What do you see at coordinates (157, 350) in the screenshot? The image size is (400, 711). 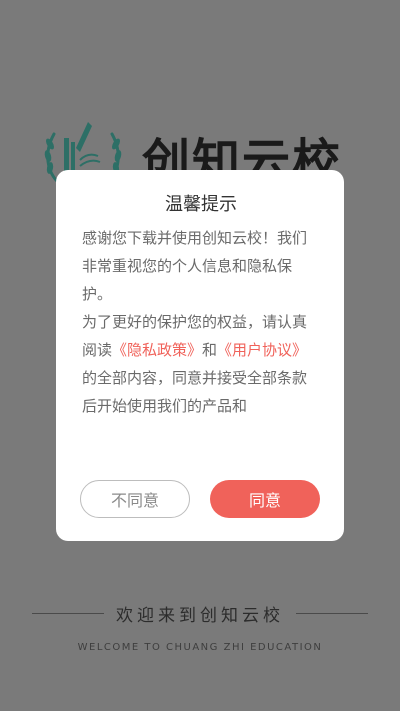 I see `privacy-policy-link: 《隐私政策》` at bounding box center [157, 350].